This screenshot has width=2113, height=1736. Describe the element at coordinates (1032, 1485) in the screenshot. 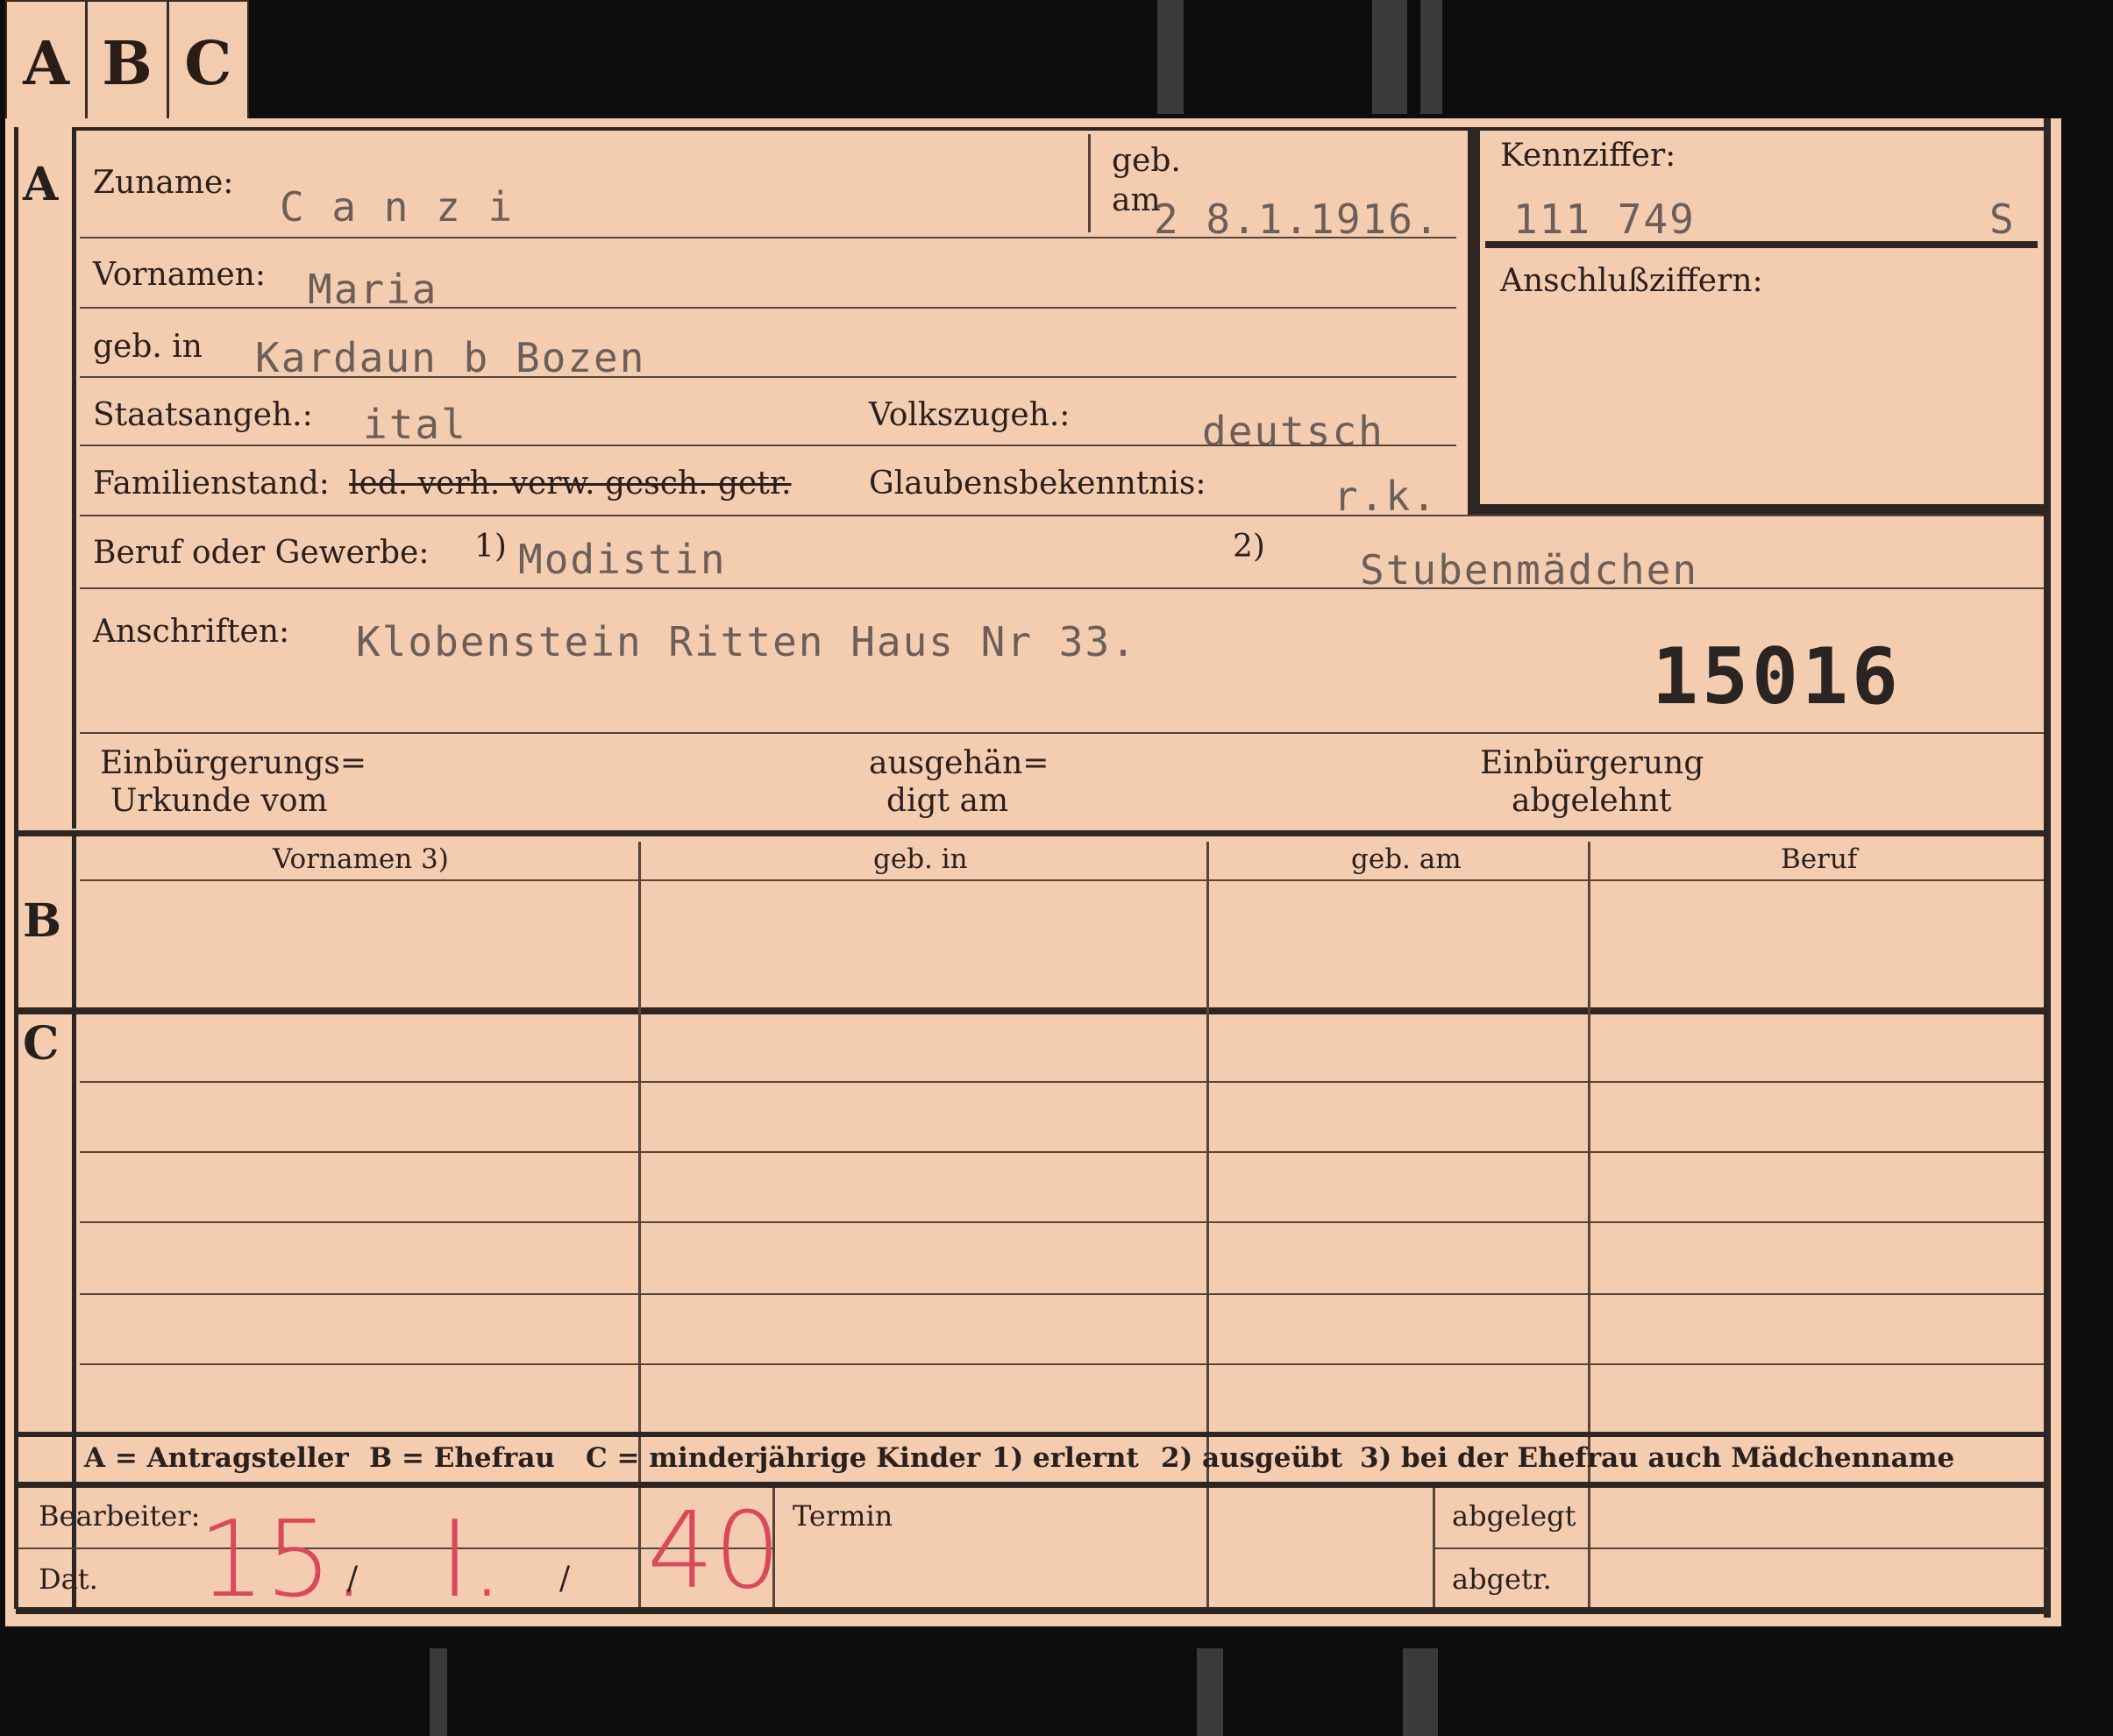

I see `legend-bottom-border` at that location.